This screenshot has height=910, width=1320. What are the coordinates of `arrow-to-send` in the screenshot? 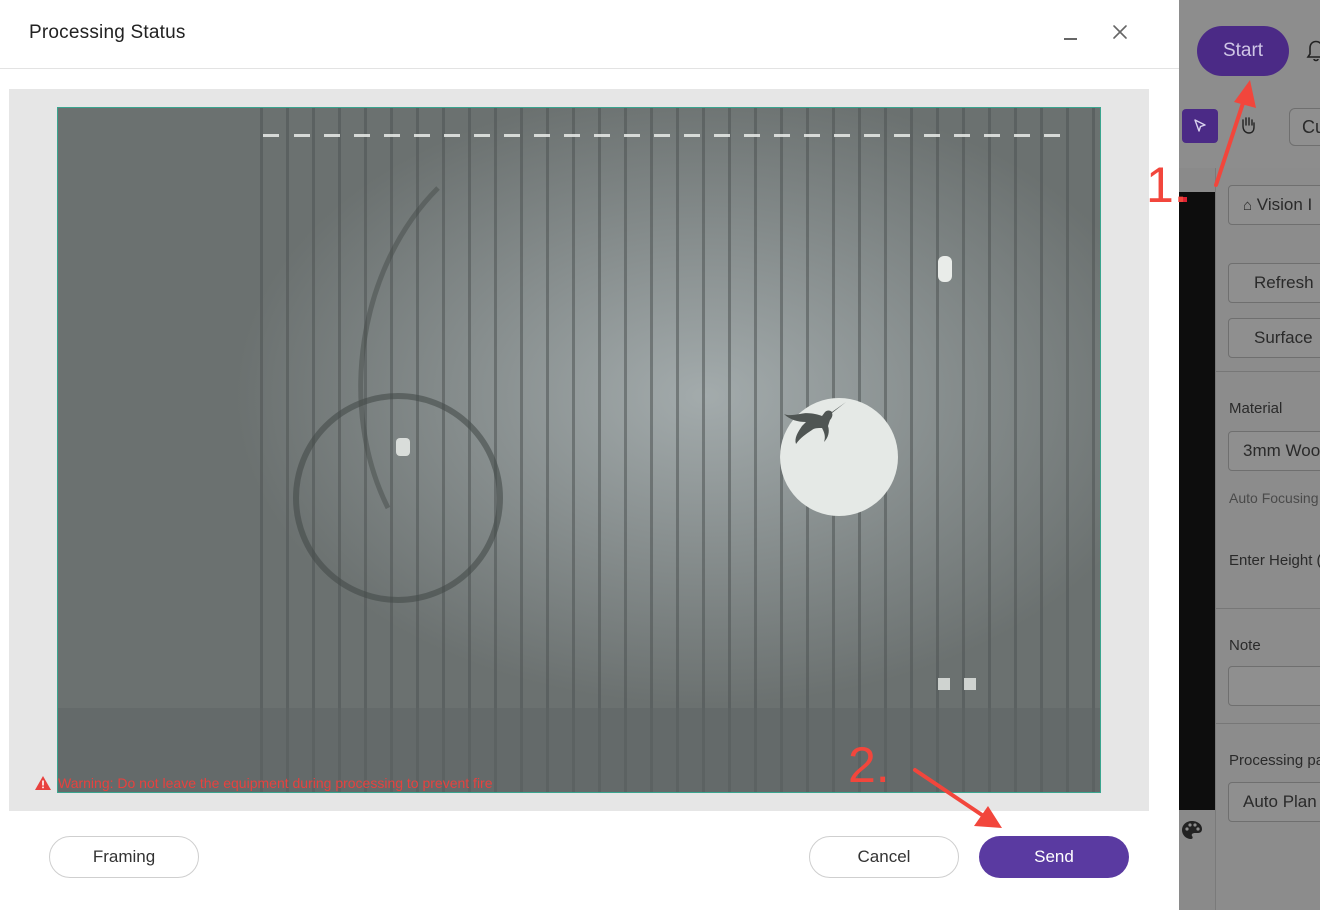 It's located at (957, 798).